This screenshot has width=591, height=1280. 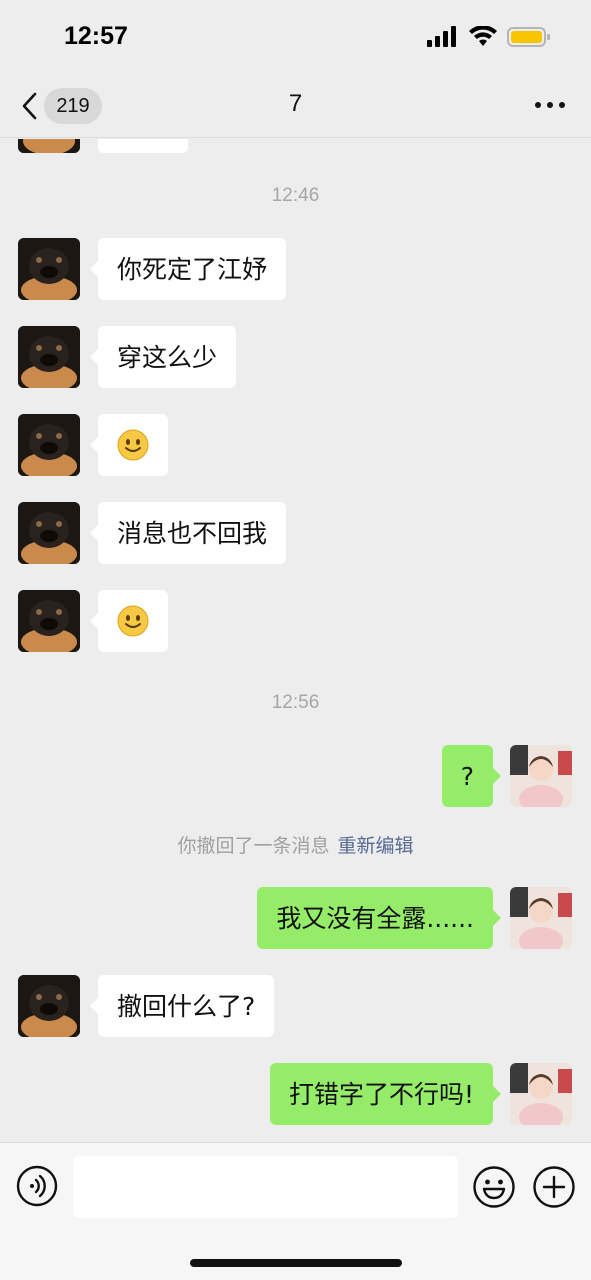 I want to click on voice-button, so click(x=37, y=1186).